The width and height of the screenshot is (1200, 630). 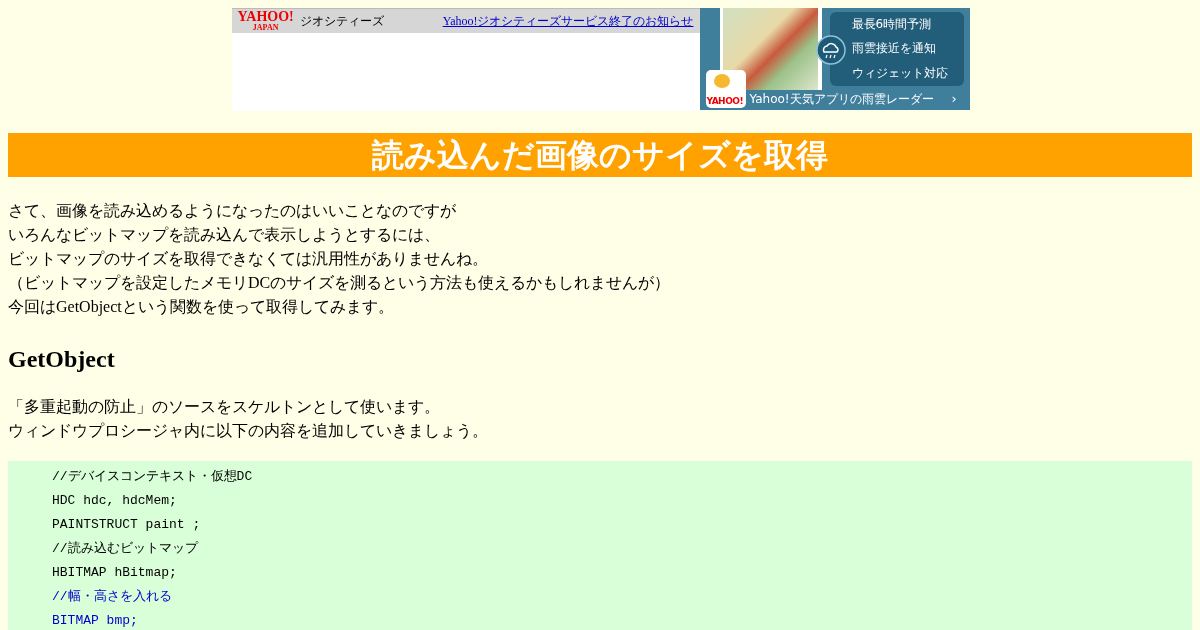 What do you see at coordinates (248, 431) in the screenshot?
I see `paragraph-line: ウィンドウプロシージャ内に以下の内容を追加していきましょう。` at bounding box center [248, 431].